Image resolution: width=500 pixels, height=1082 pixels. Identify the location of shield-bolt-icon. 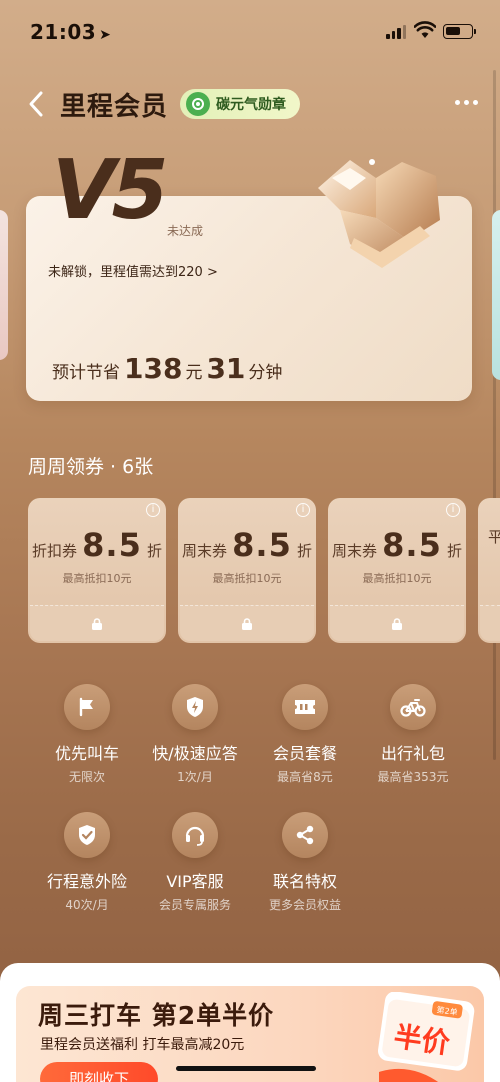
(195, 707).